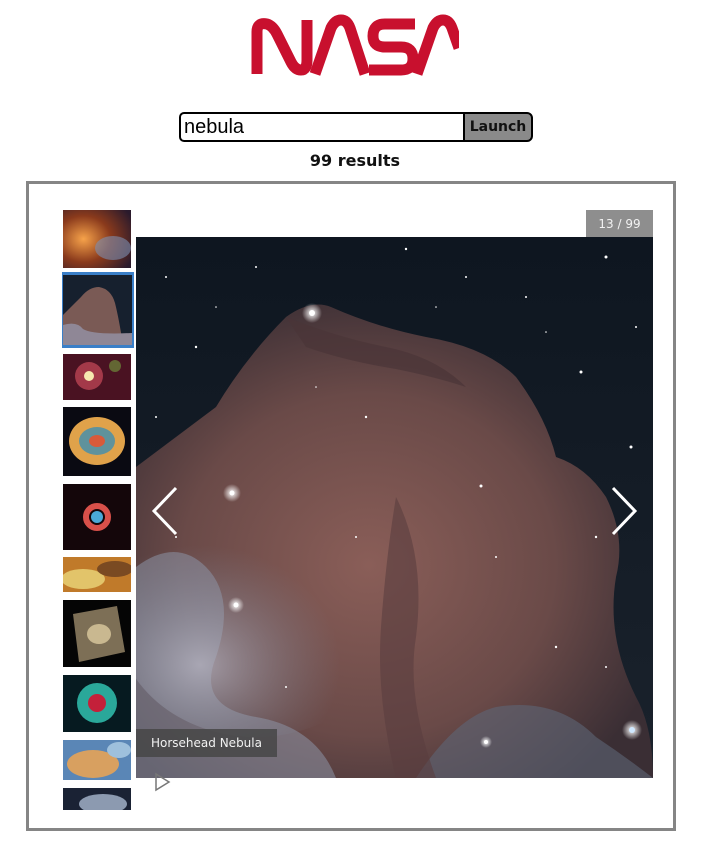  I want to click on star-cluster-thumbnail-icon, so click(97, 377).